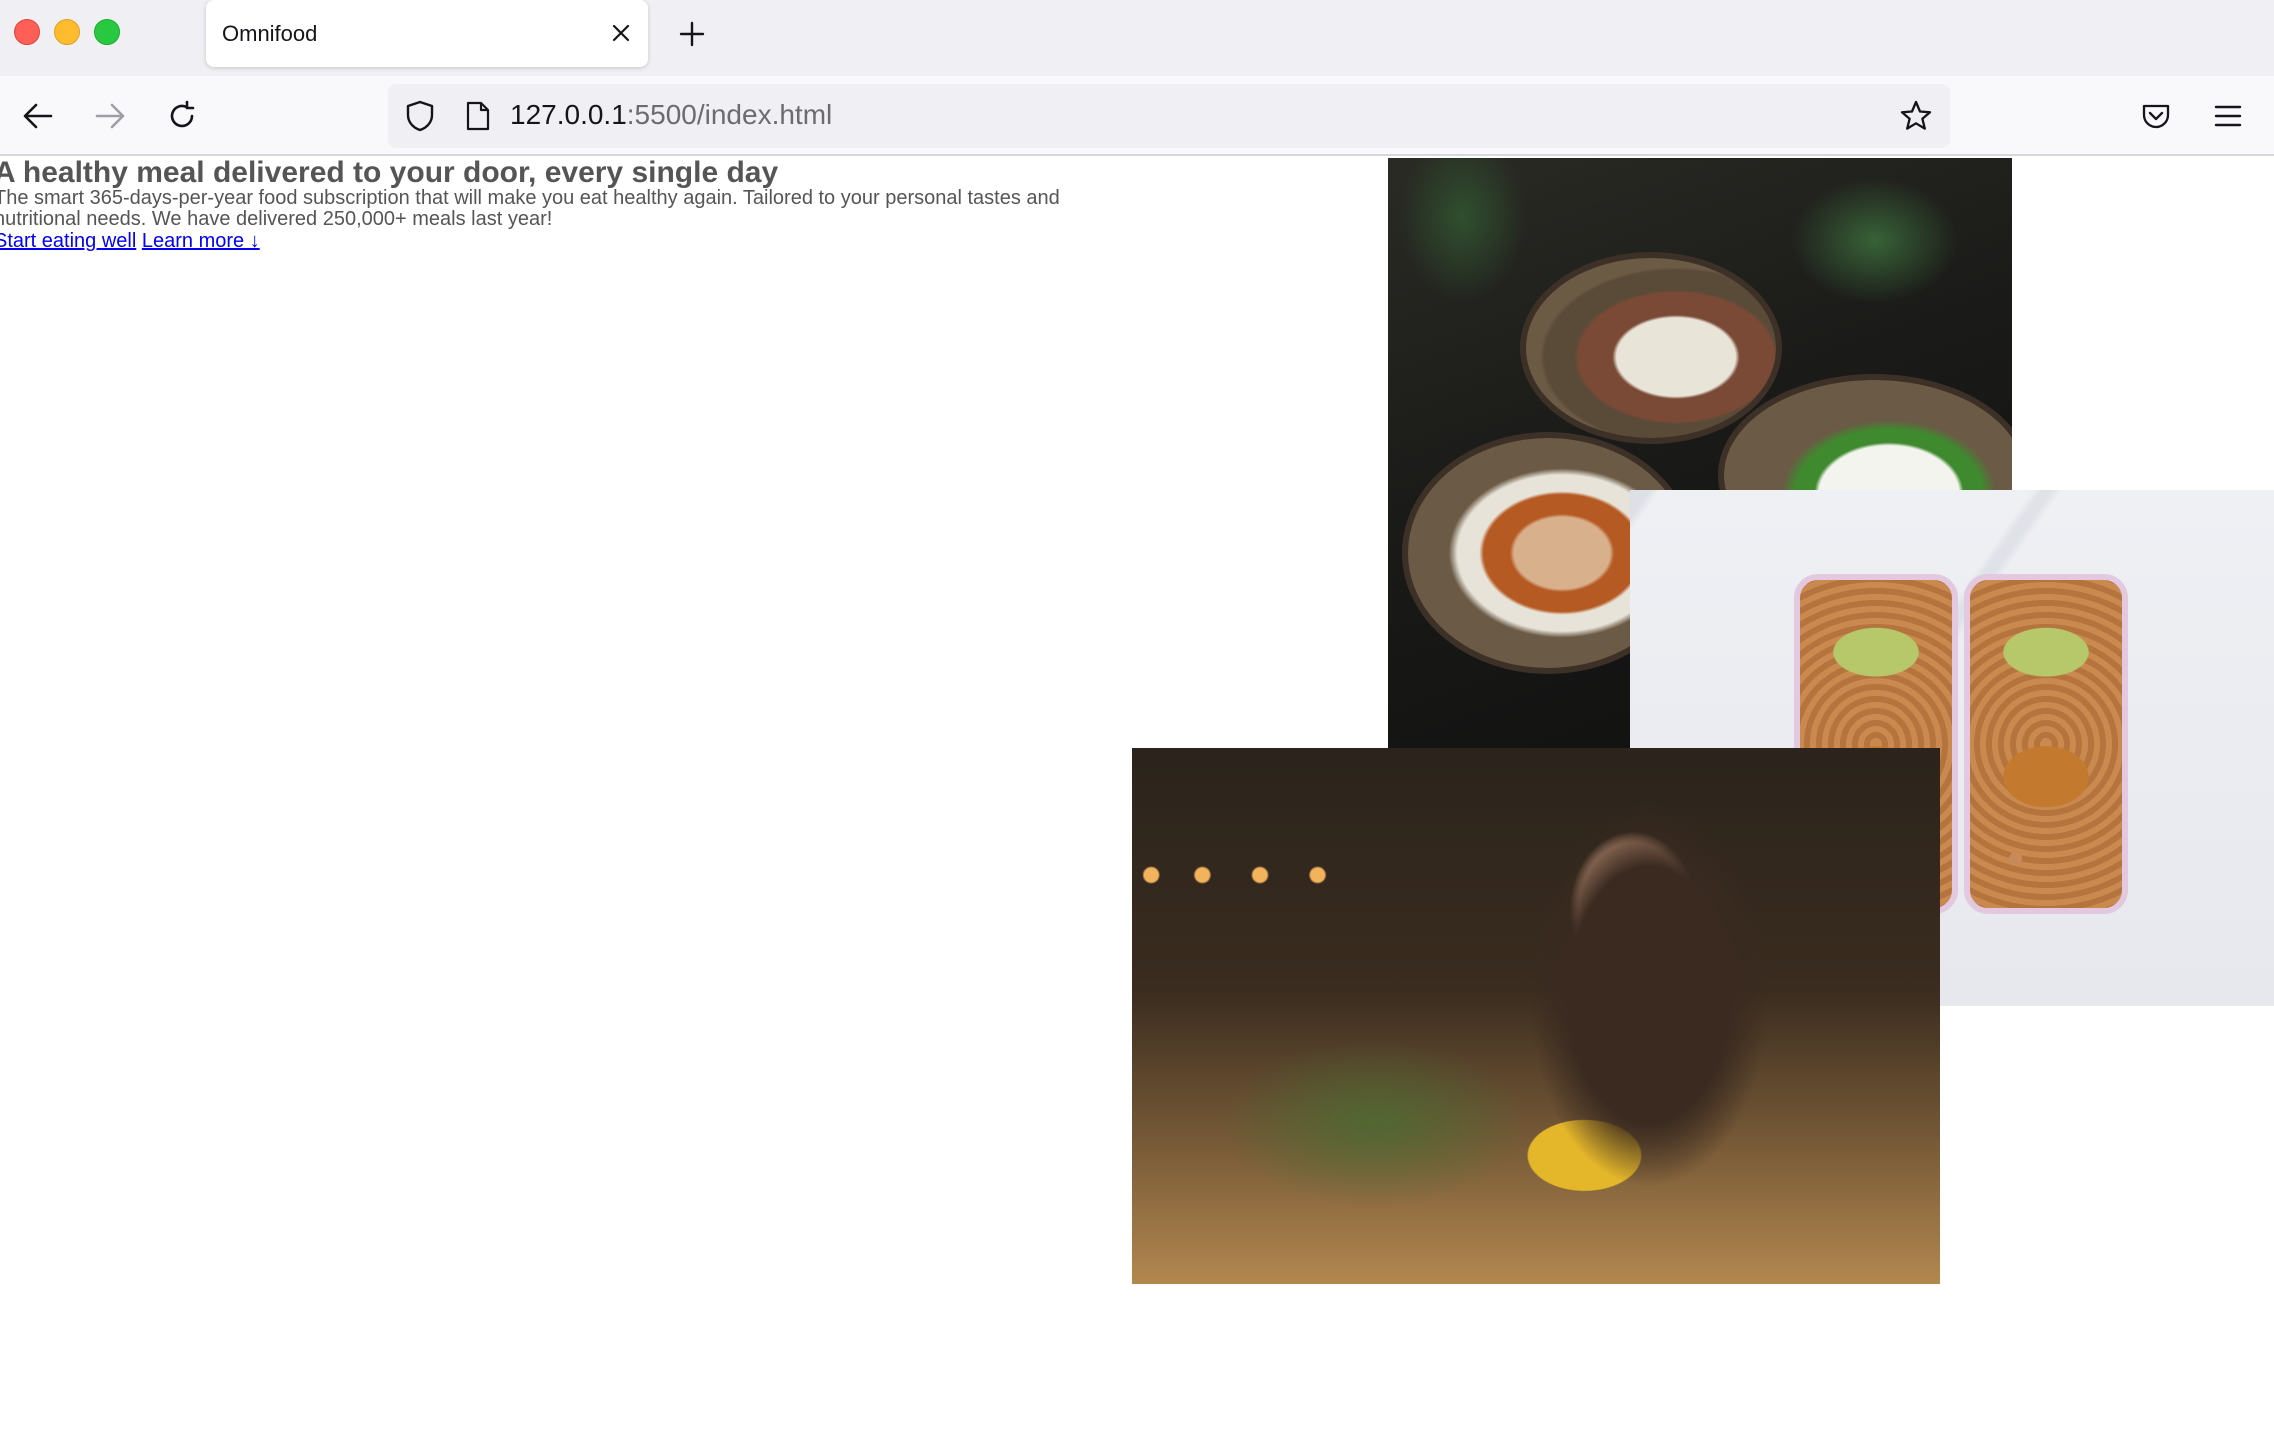 This screenshot has height=1448, width=2274. What do you see at coordinates (729, 114) in the screenshot?
I see `url-path: :5500/index.html` at bounding box center [729, 114].